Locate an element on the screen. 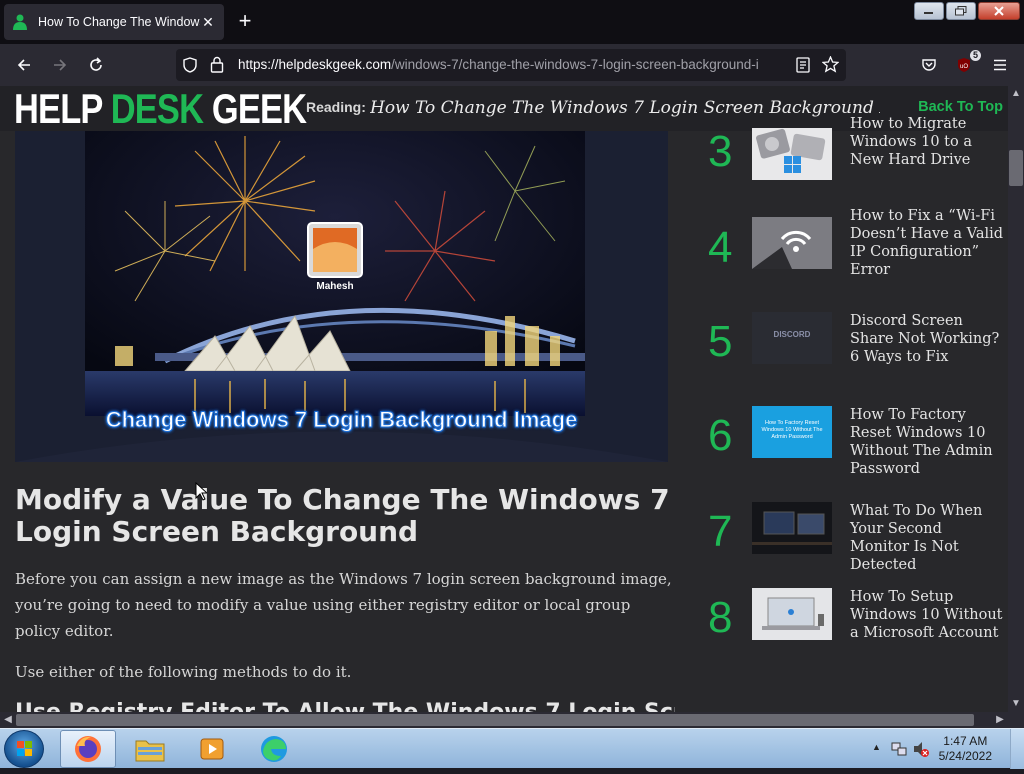 This screenshot has width=1024, height=774. menu-button is located at coordinates (1000, 65).